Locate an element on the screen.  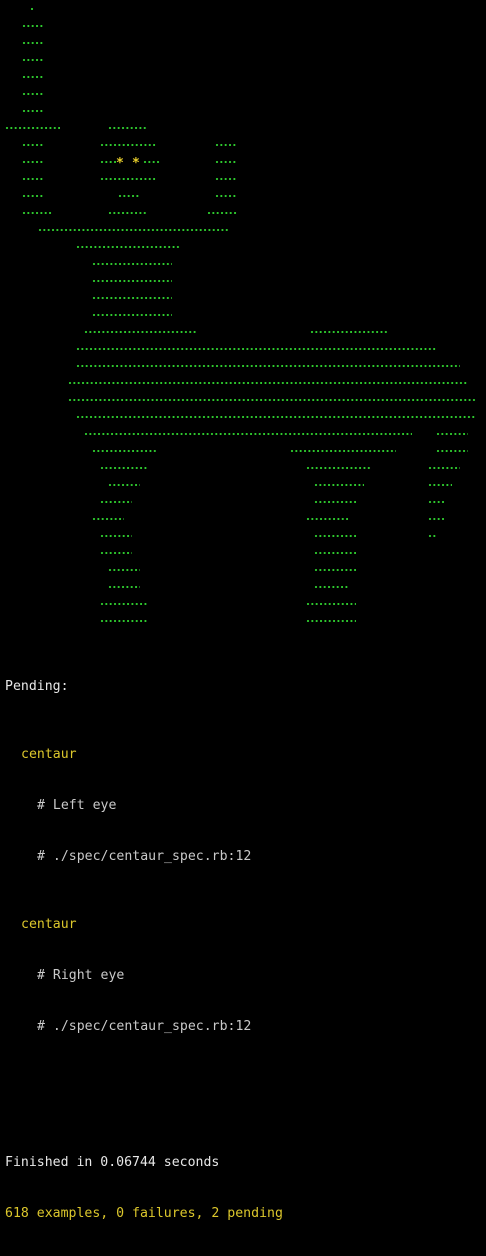
examples-result: 618 examples, 0 failures, 2 pending is located at coordinates (144, 1213).